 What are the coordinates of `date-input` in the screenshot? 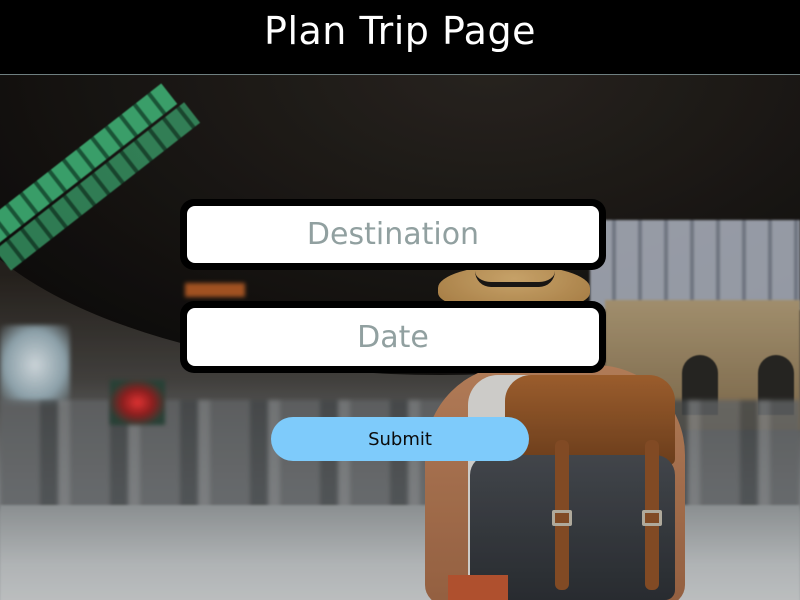 It's located at (393, 337).